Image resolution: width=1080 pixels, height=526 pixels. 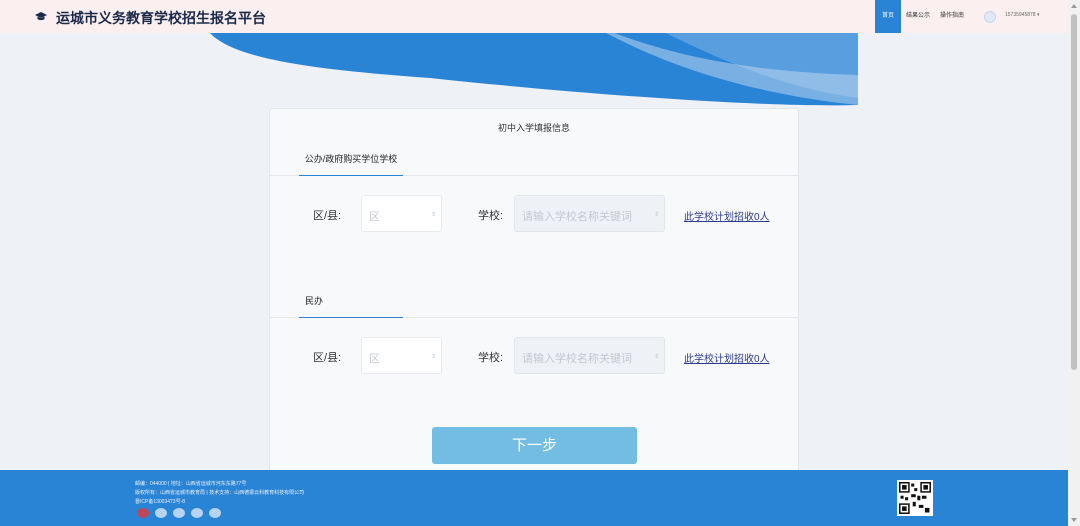 I want to click on chevron-down-icon: ▾, so click(x=1038, y=15).